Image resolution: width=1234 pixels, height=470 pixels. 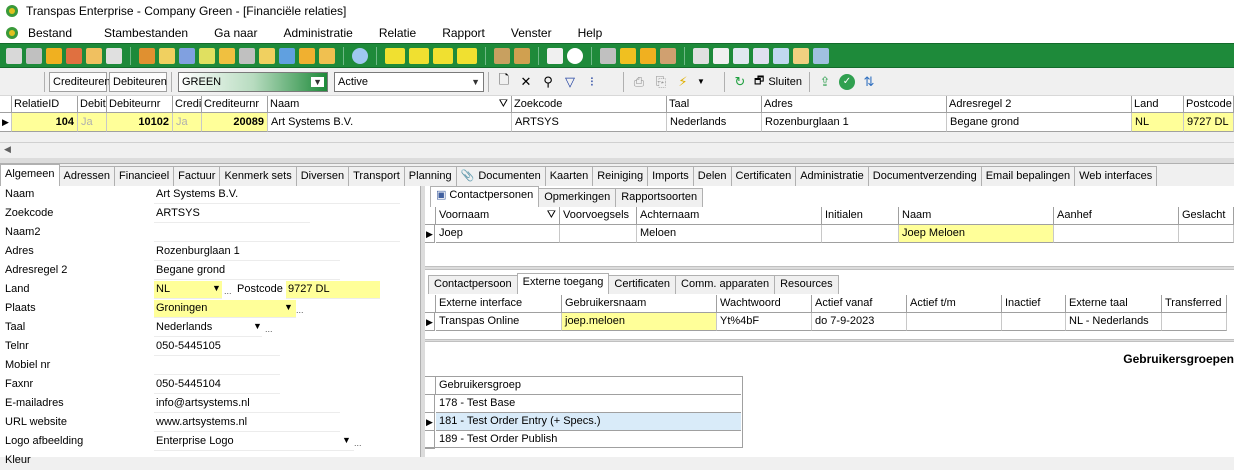 What do you see at coordinates (1034, 322) in the screenshot?
I see `cell-inactief` at bounding box center [1034, 322].